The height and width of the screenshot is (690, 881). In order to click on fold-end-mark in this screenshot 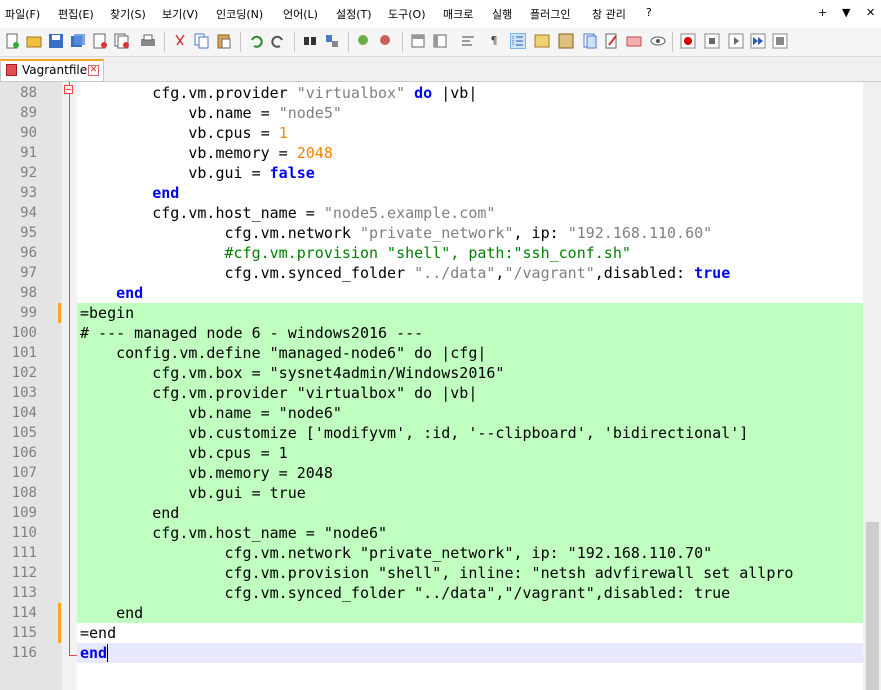, I will do `click(73, 655)`.